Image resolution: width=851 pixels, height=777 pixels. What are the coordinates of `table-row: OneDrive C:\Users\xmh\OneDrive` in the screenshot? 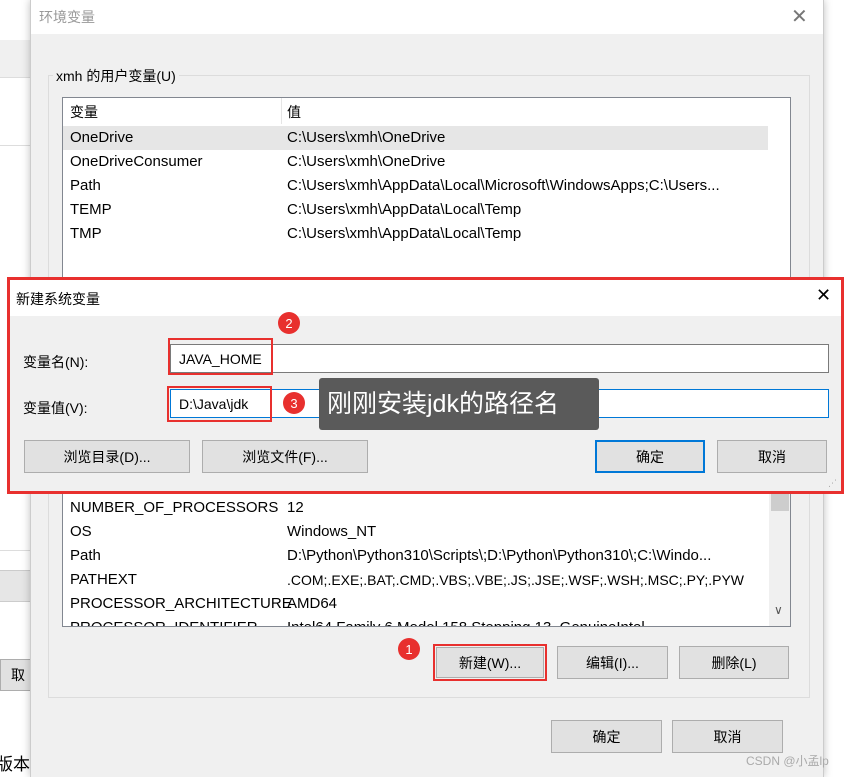 It's located at (415, 138).